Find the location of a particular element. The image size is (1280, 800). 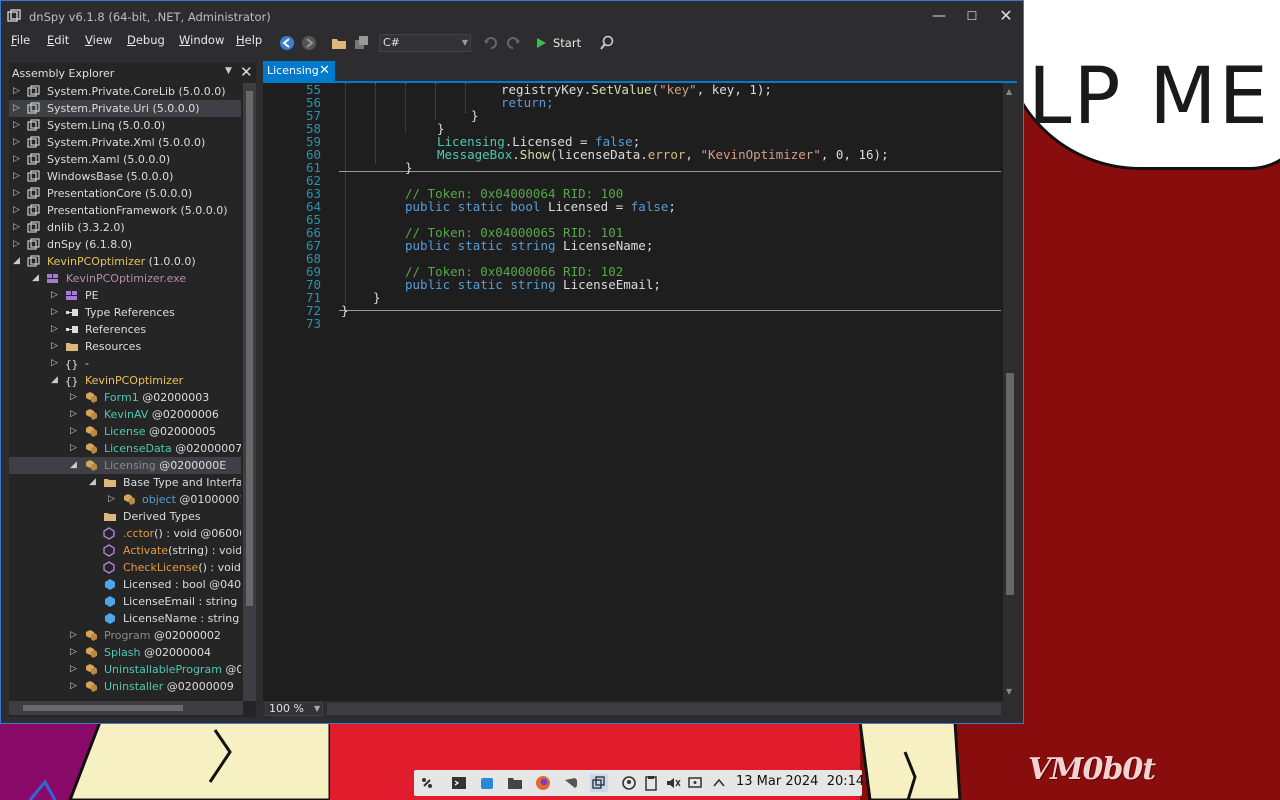

close-icon: ✕ is located at coordinates (324, 71).